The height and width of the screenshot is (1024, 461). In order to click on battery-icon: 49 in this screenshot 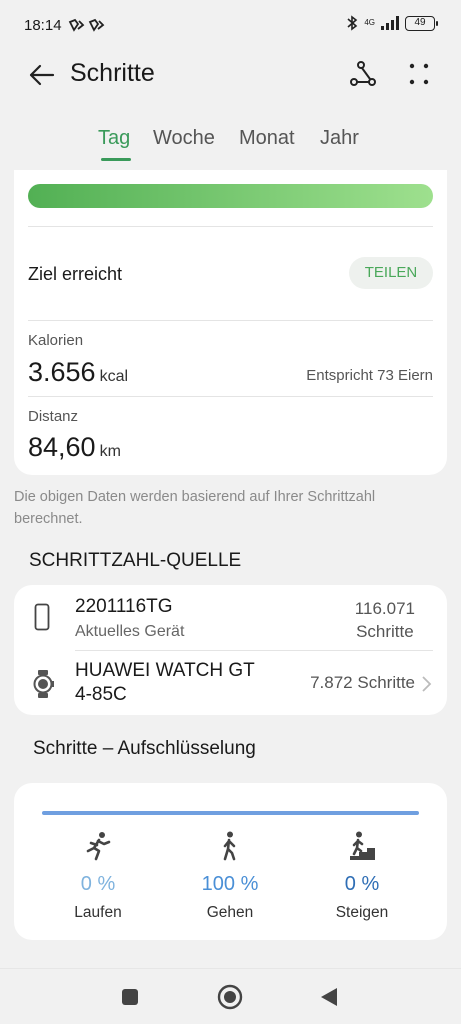, I will do `click(421, 23)`.